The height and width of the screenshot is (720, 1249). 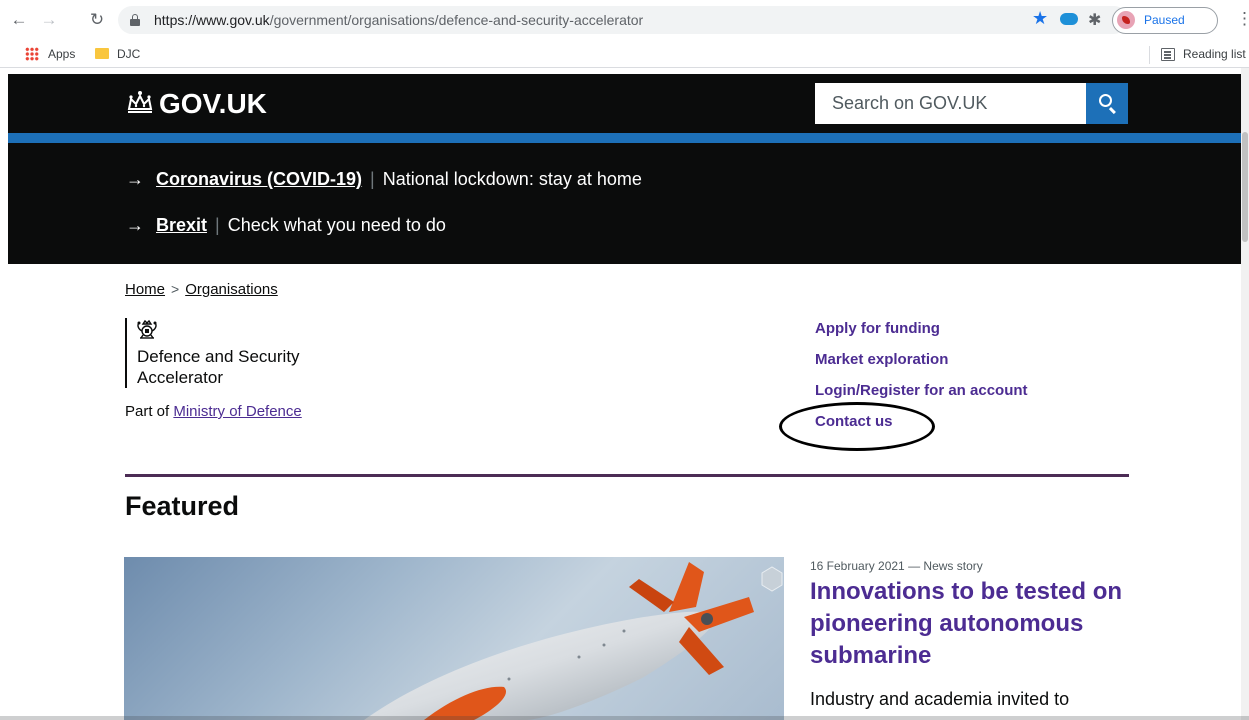 I want to click on header-blue-stripe, so click(x=628, y=138).